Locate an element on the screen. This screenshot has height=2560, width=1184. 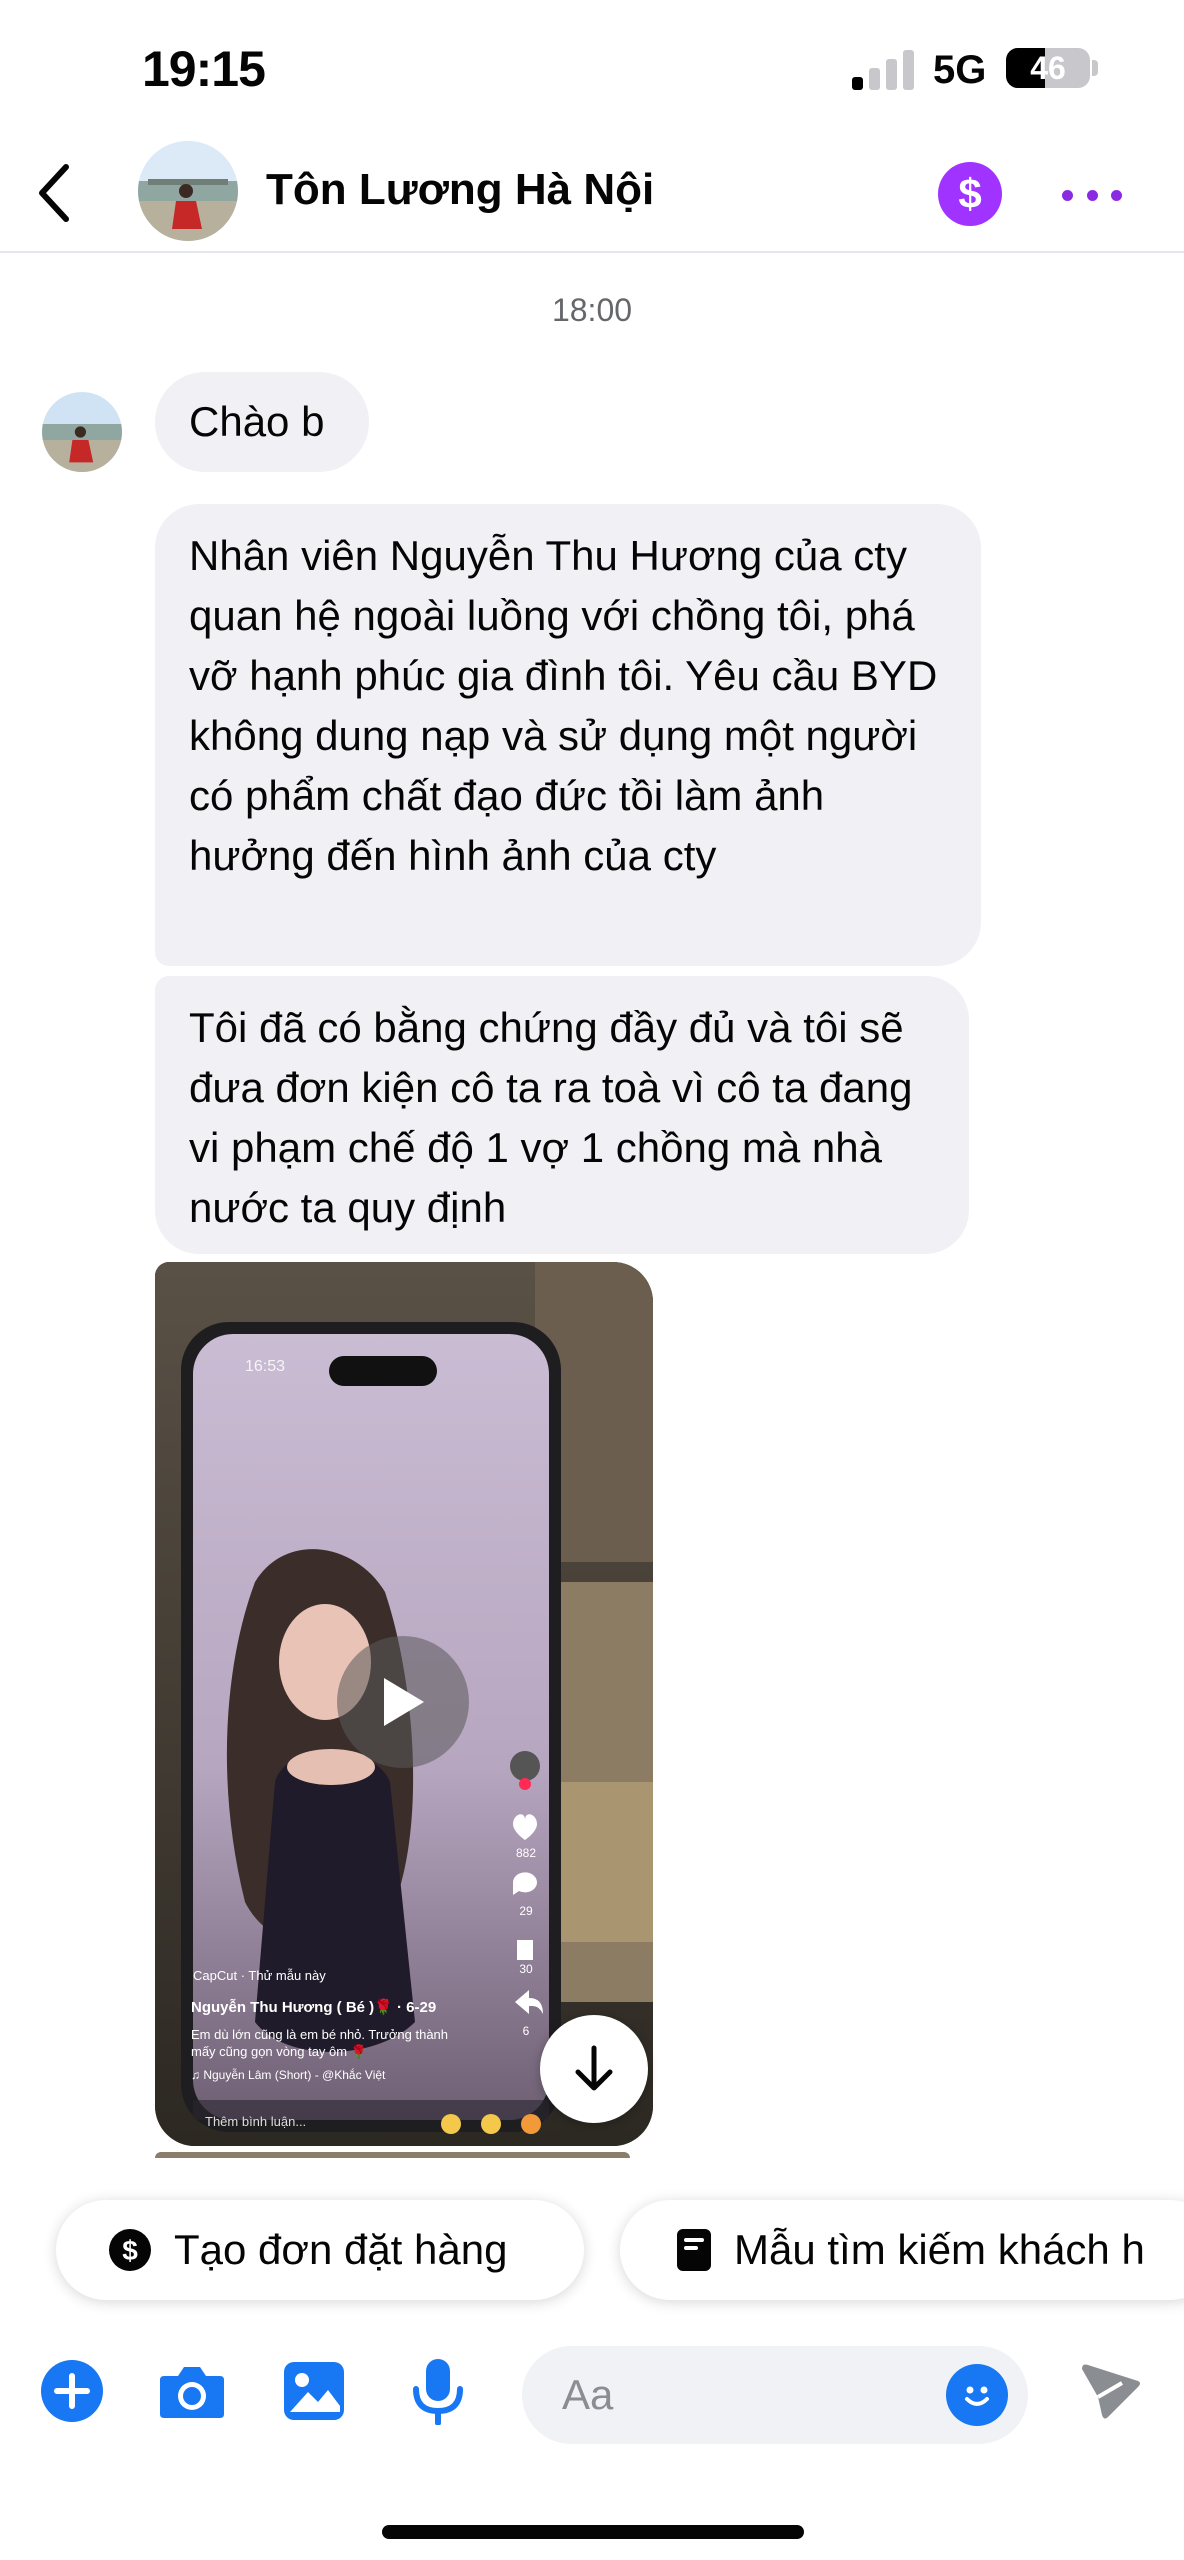
emoji-button is located at coordinates (977, 2395).